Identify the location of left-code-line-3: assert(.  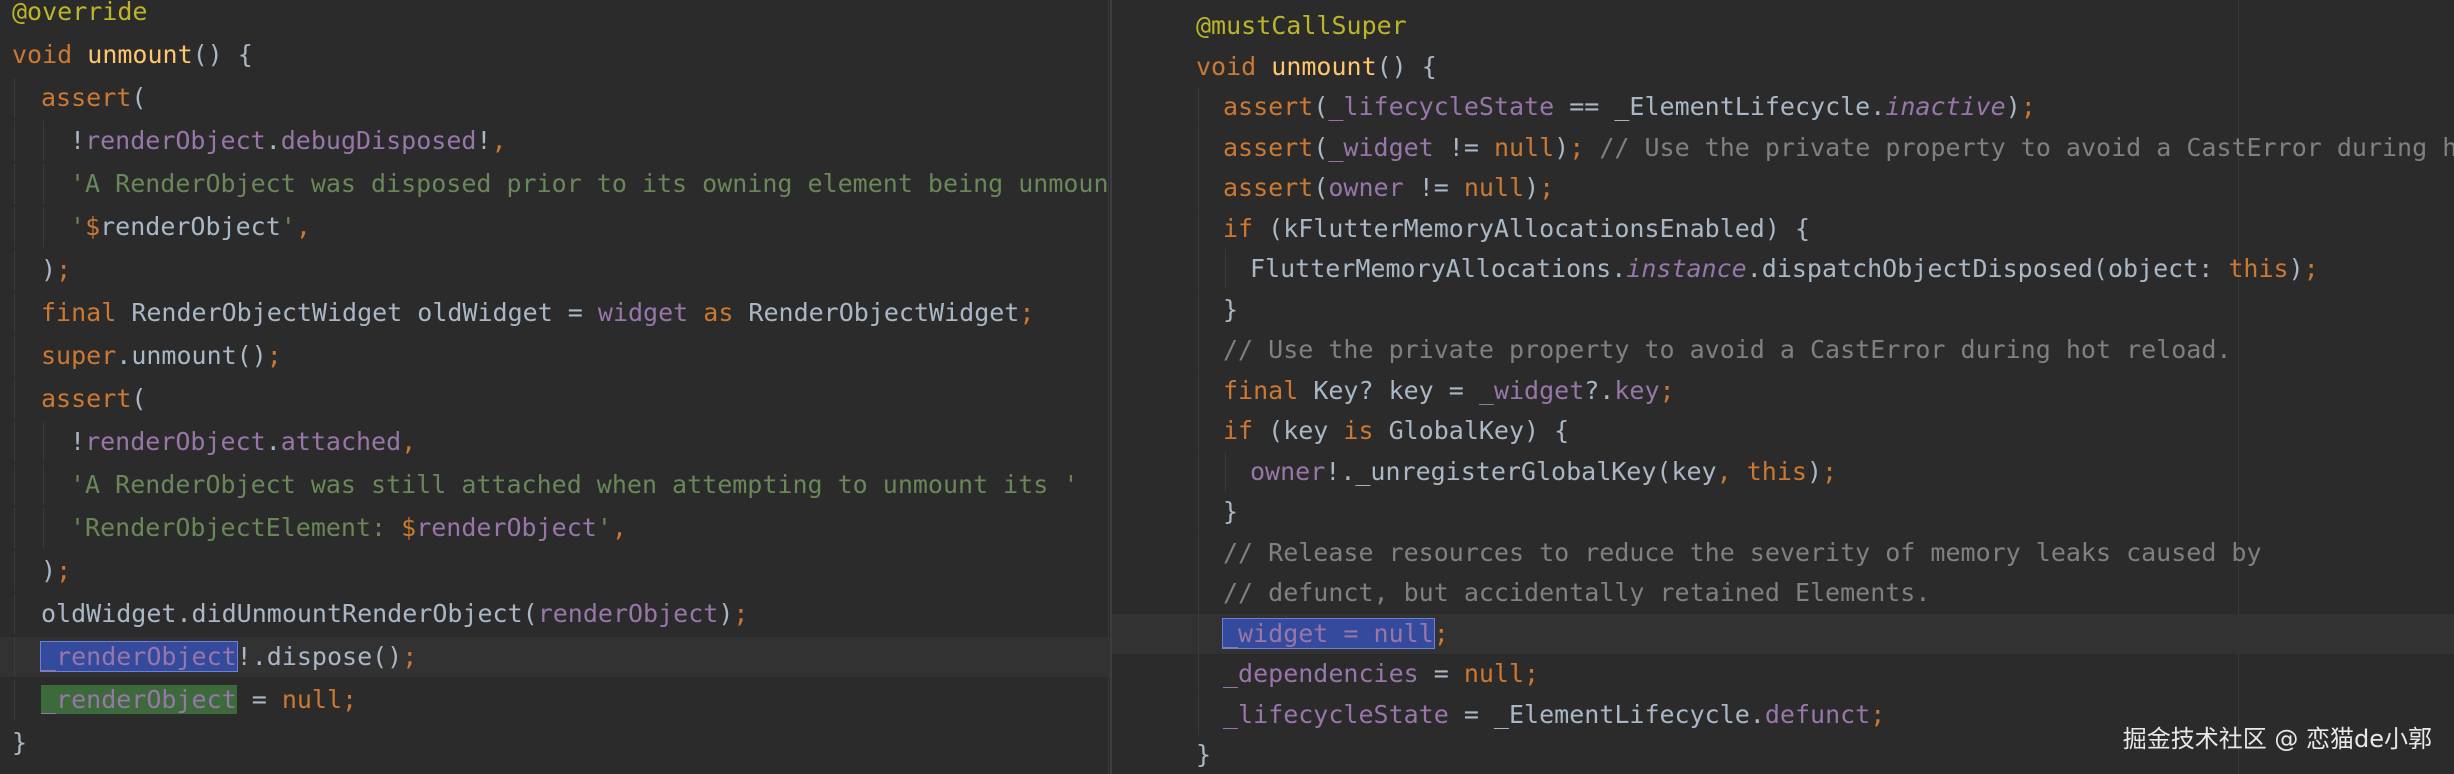
(555, 98).